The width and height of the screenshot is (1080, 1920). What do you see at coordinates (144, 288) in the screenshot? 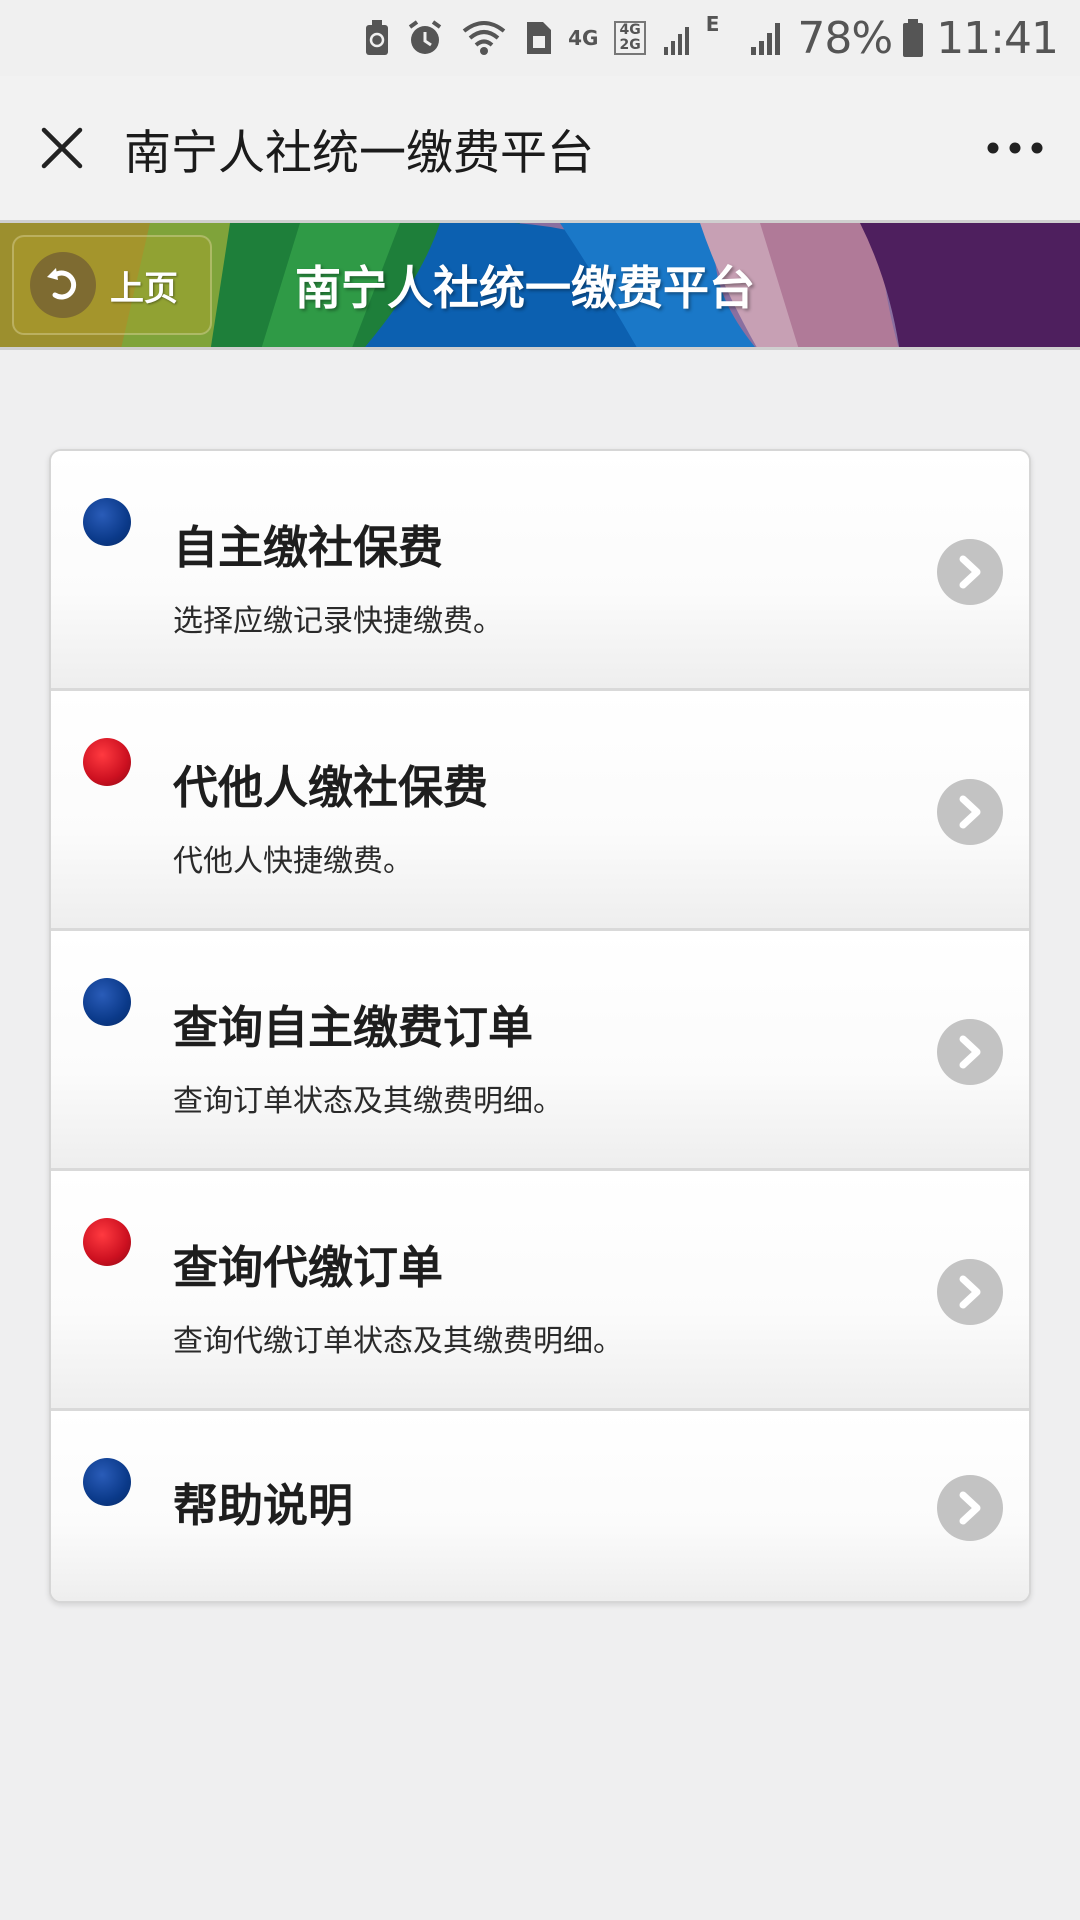
I see `back-label: 上页` at bounding box center [144, 288].